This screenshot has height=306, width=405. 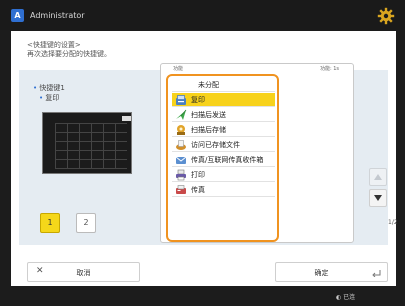 What do you see at coordinates (329, 69) in the screenshot?
I see `list-header-right: 功能: 1s` at bounding box center [329, 69].